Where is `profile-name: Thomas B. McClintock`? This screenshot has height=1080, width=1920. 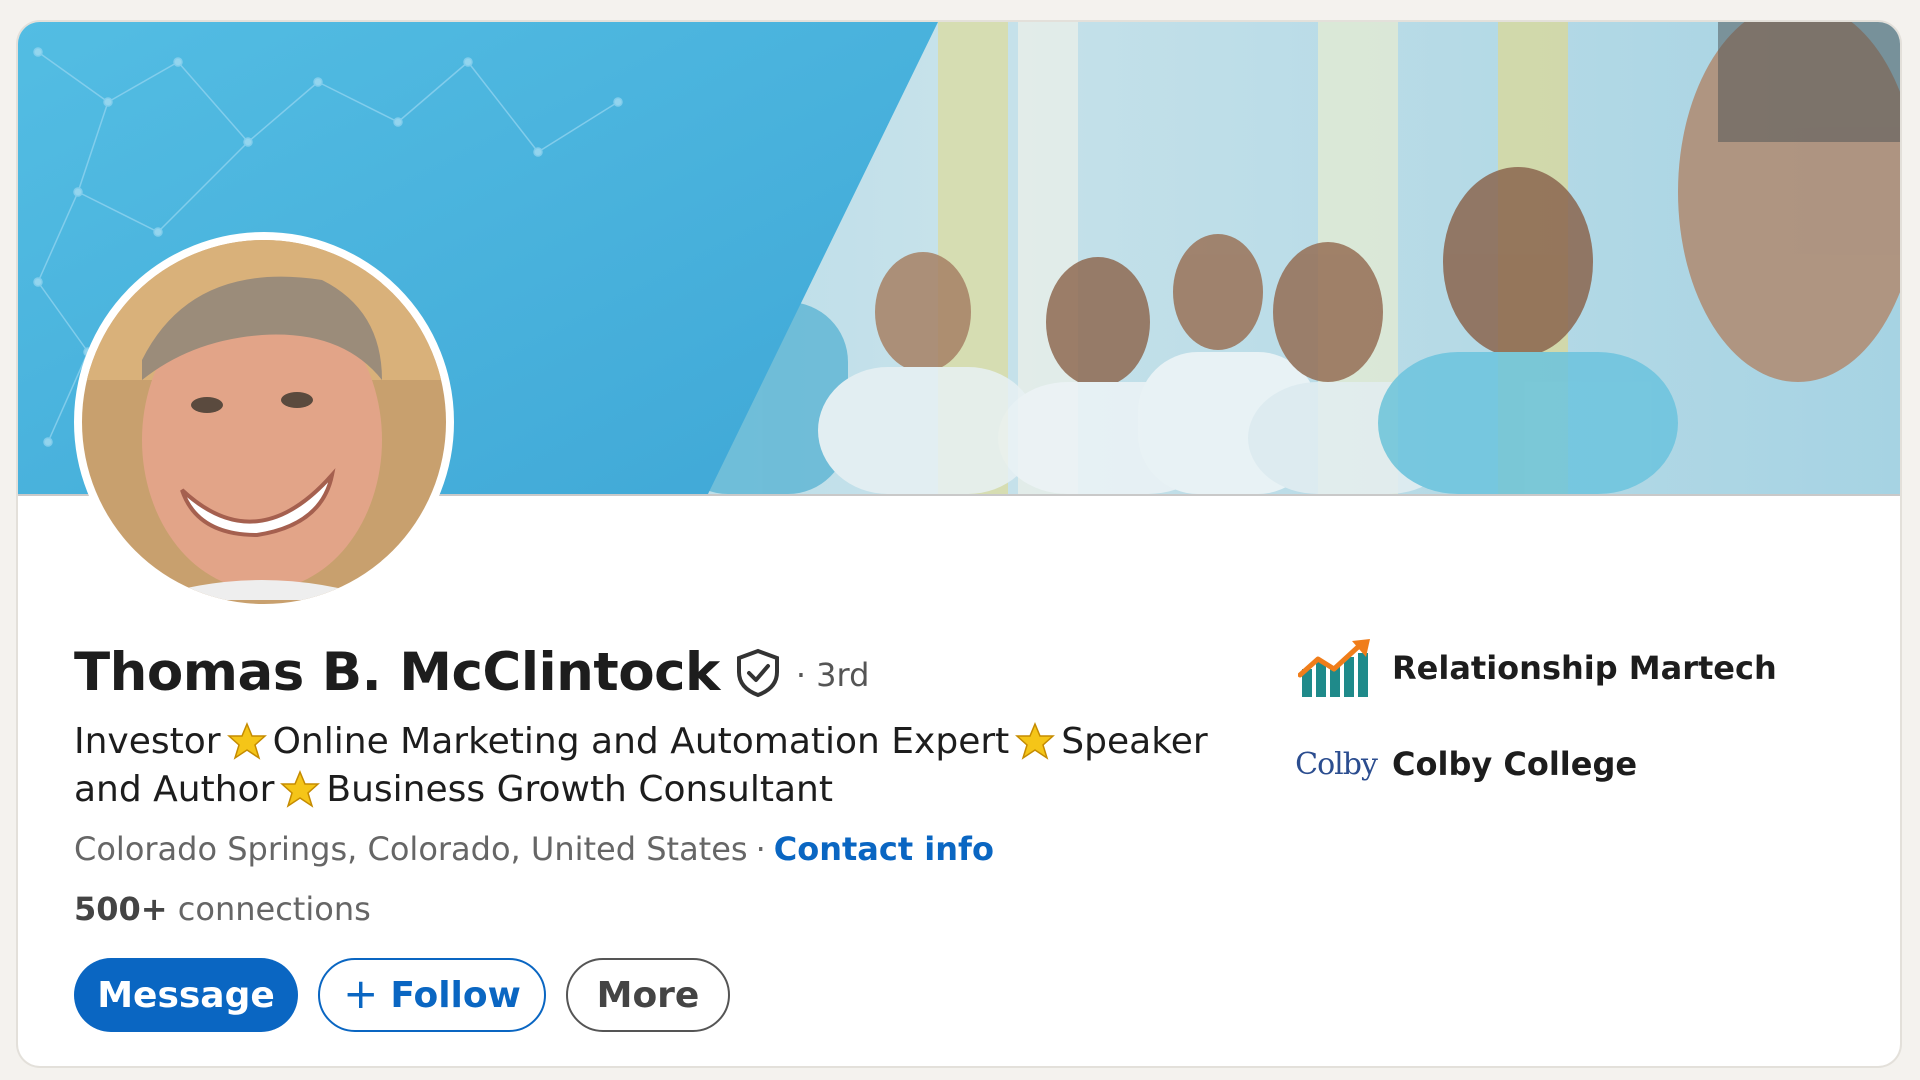
profile-name: Thomas B. McClintock is located at coordinates (397, 672).